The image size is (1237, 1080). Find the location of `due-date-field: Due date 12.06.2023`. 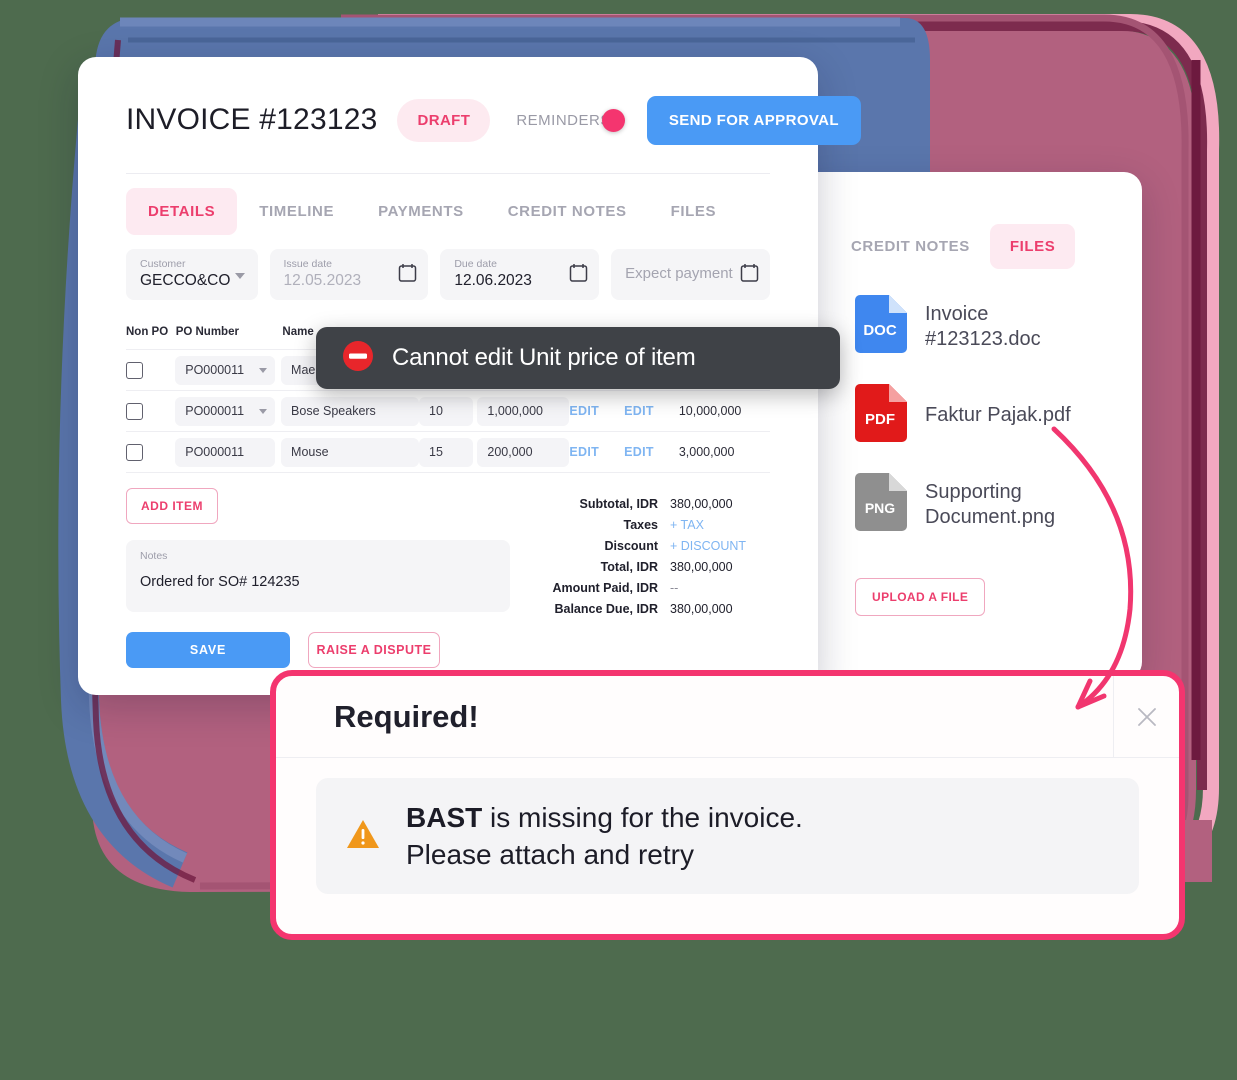

due-date-field: Due date 12.06.2023 is located at coordinates (520, 274).